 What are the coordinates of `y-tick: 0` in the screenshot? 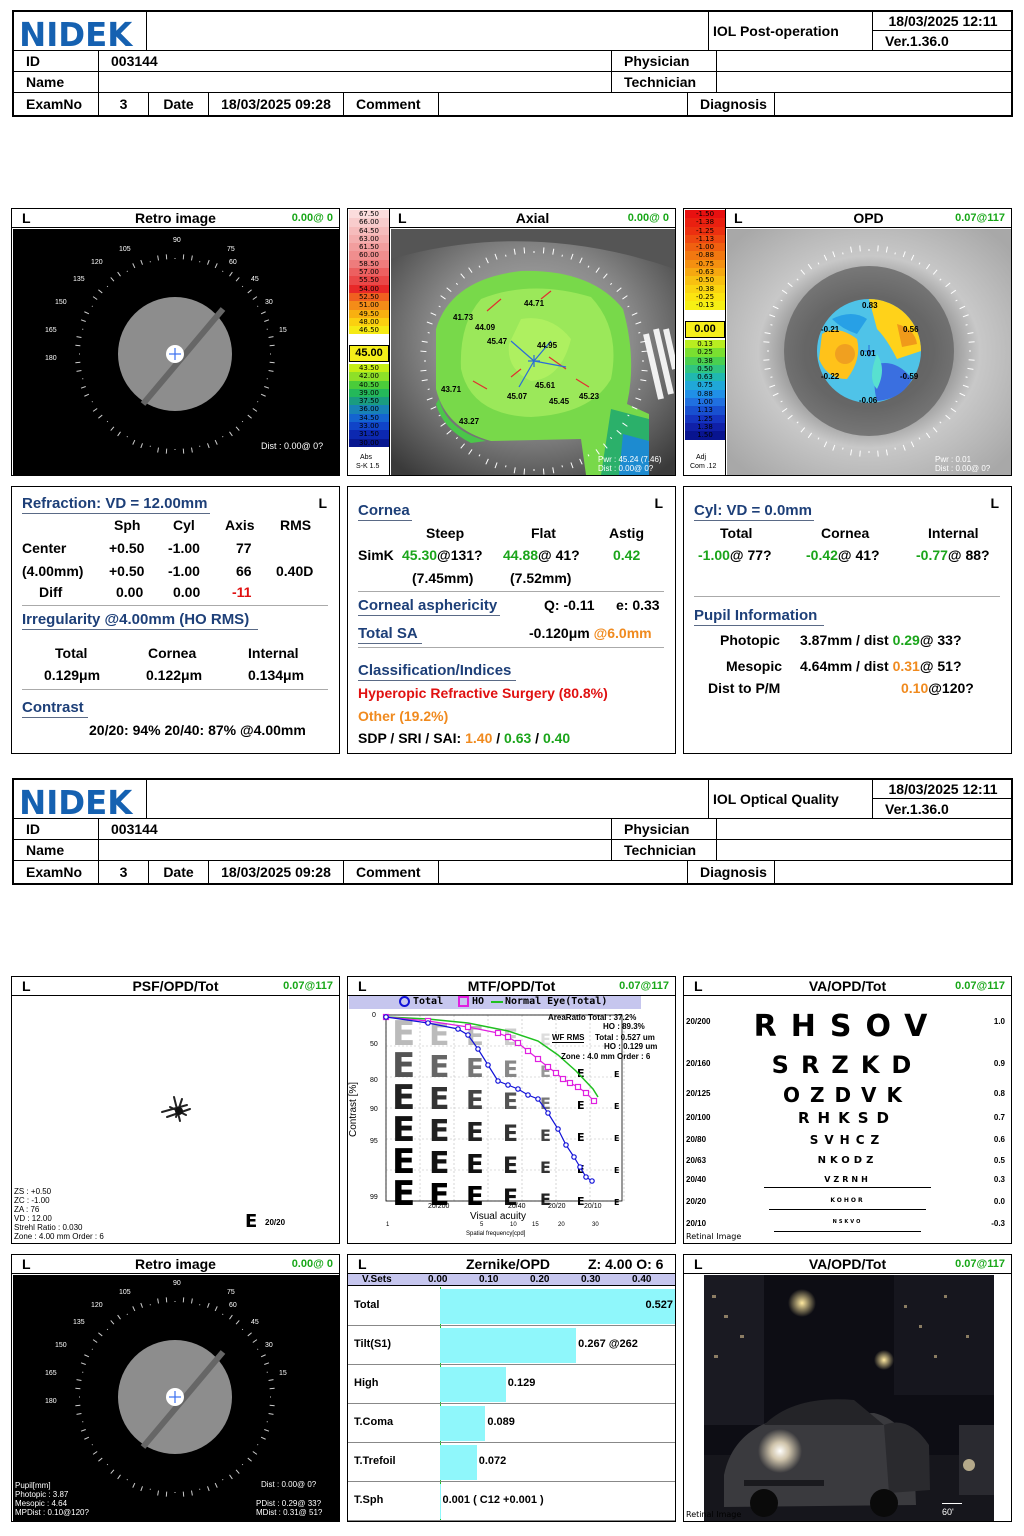 It's located at (374, 1015).